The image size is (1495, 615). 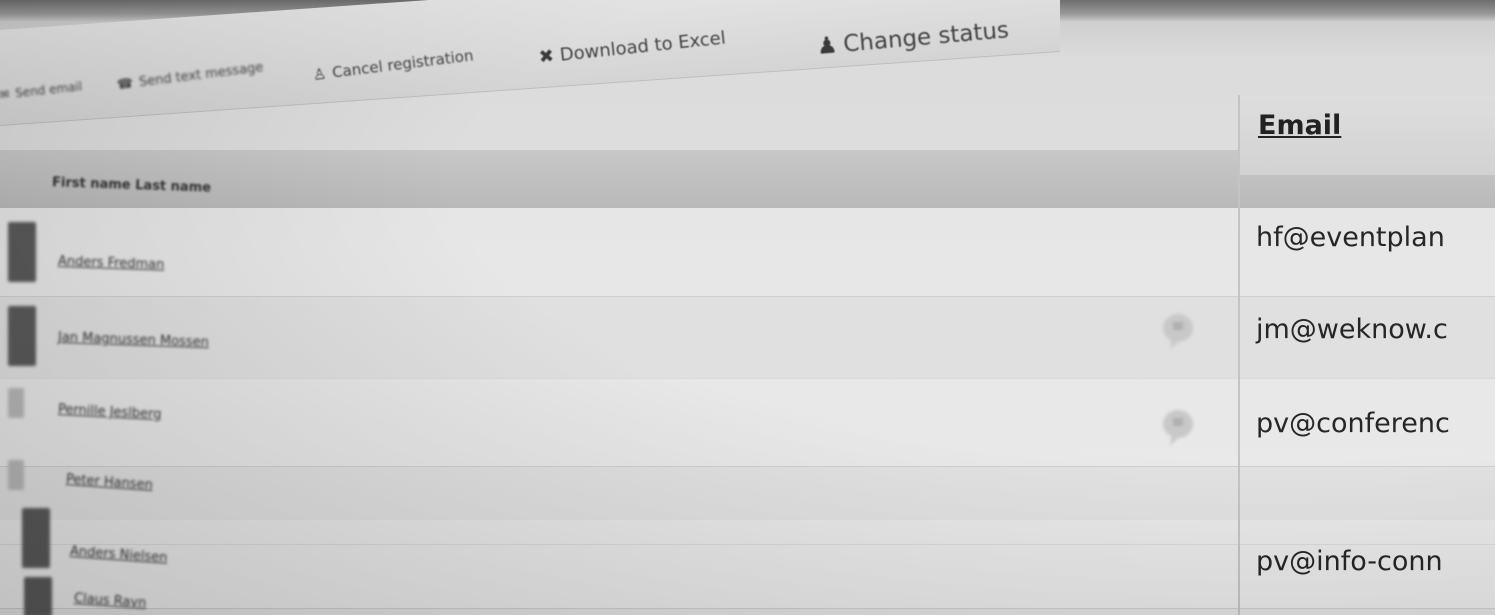 What do you see at coordinates (1350, 237) in the screenshot?
I see `row-email: hf@eventplan` at bounding box center [1350, 237].